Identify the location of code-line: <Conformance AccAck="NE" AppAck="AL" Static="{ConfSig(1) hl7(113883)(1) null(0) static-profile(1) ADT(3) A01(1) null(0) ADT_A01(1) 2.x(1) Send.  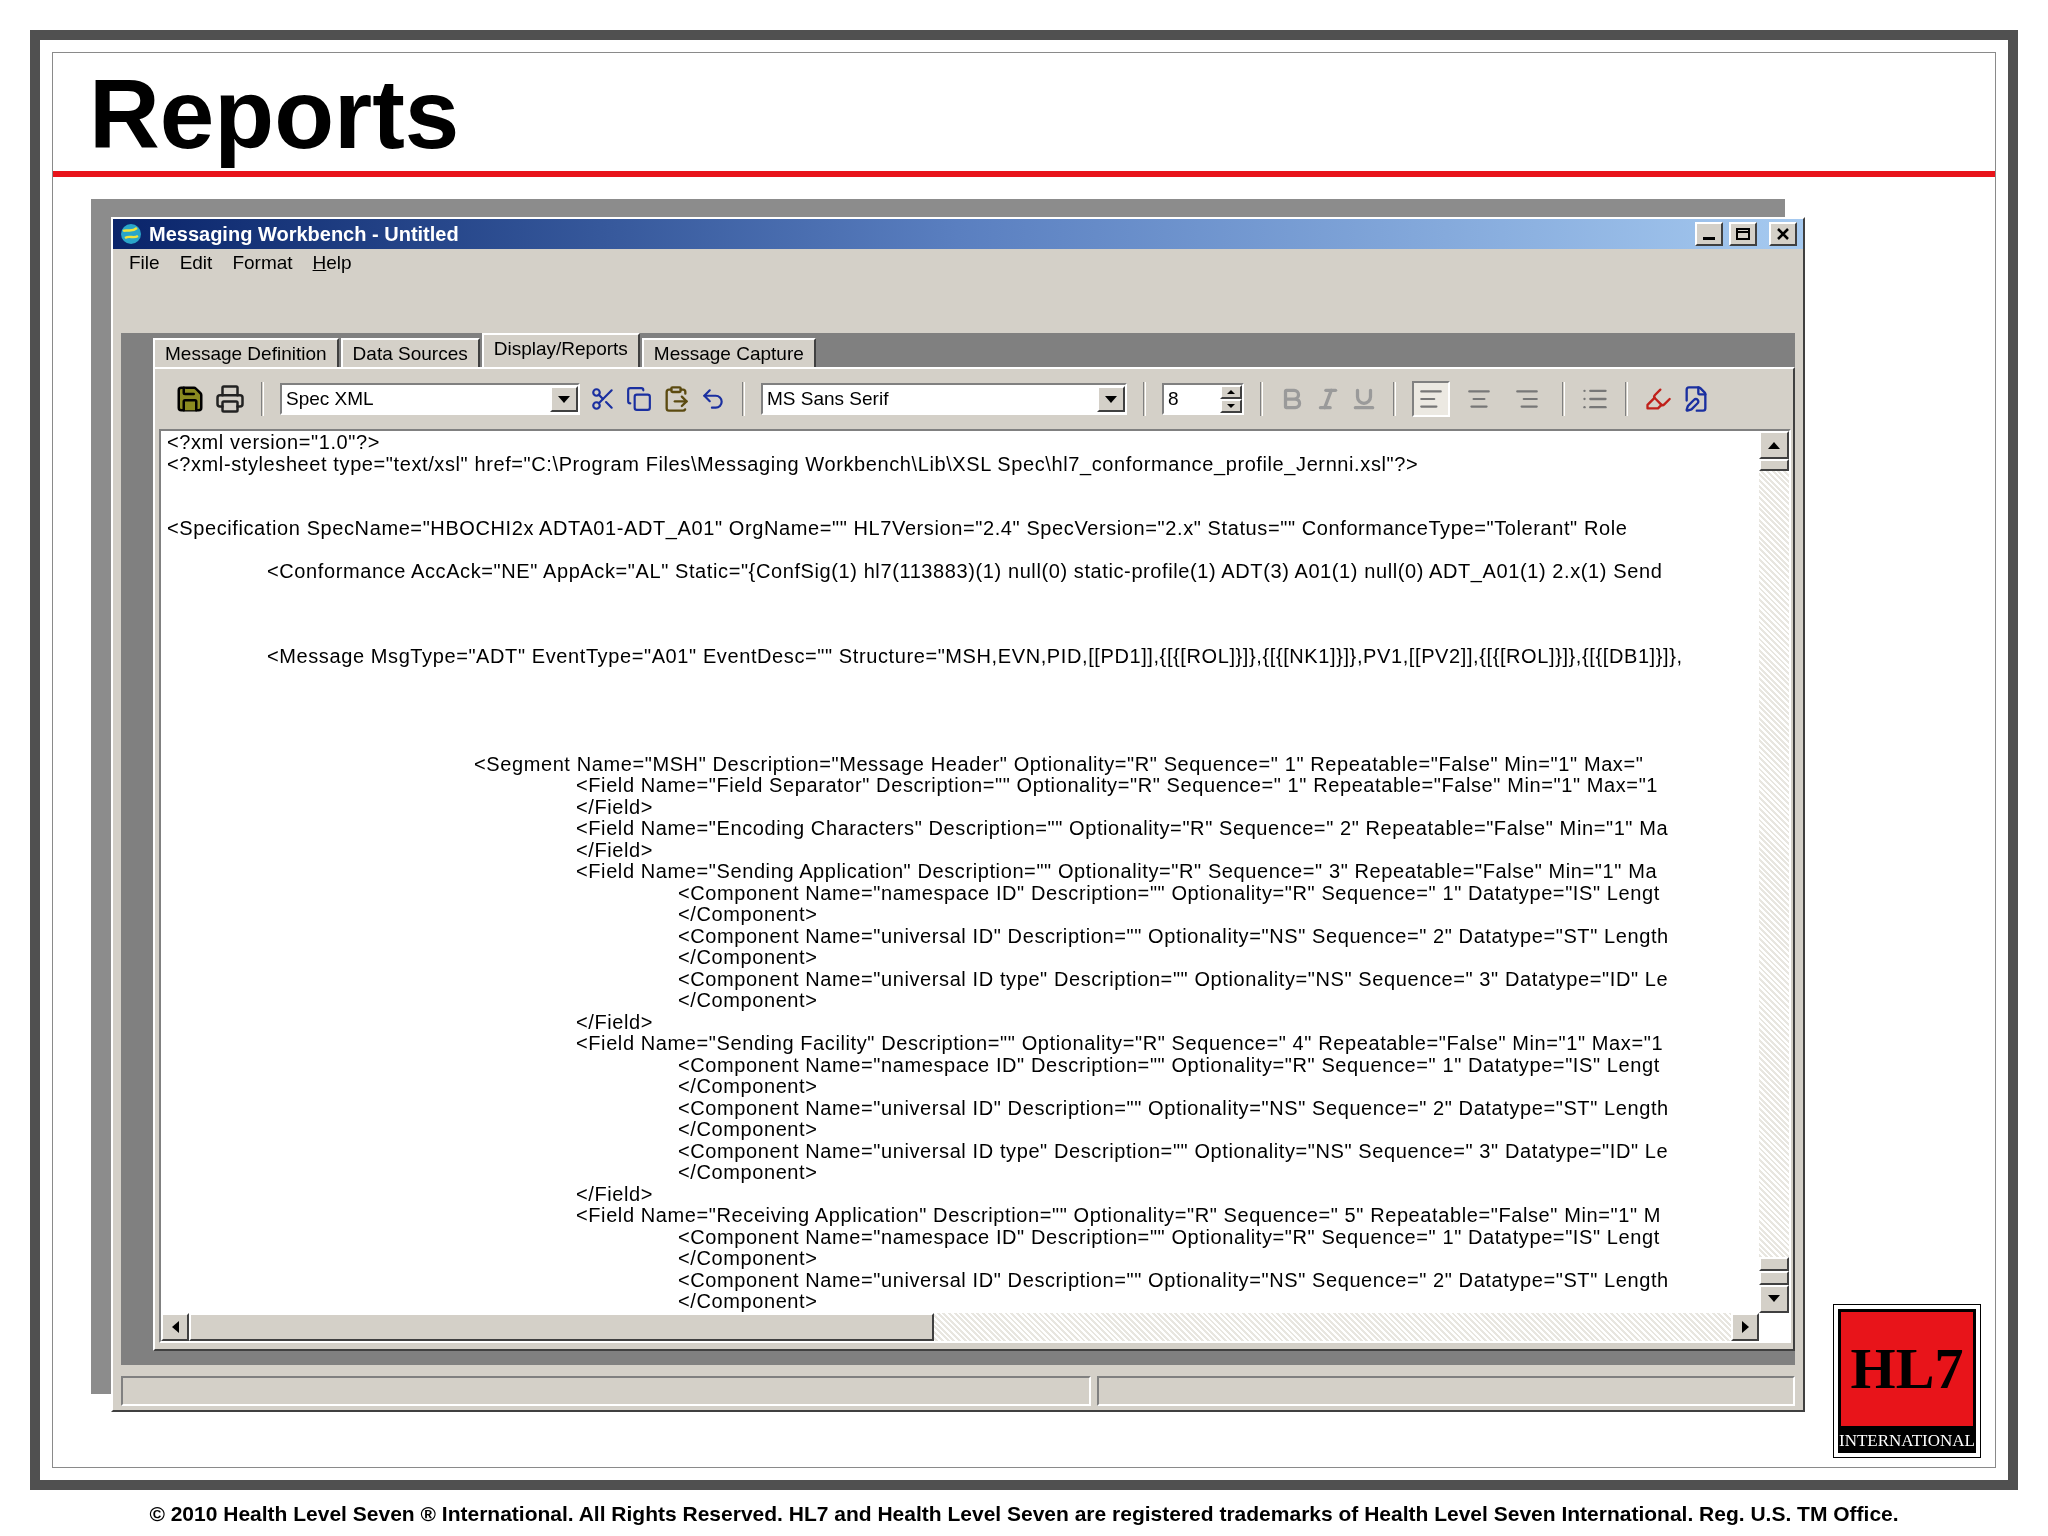
(965, 570).